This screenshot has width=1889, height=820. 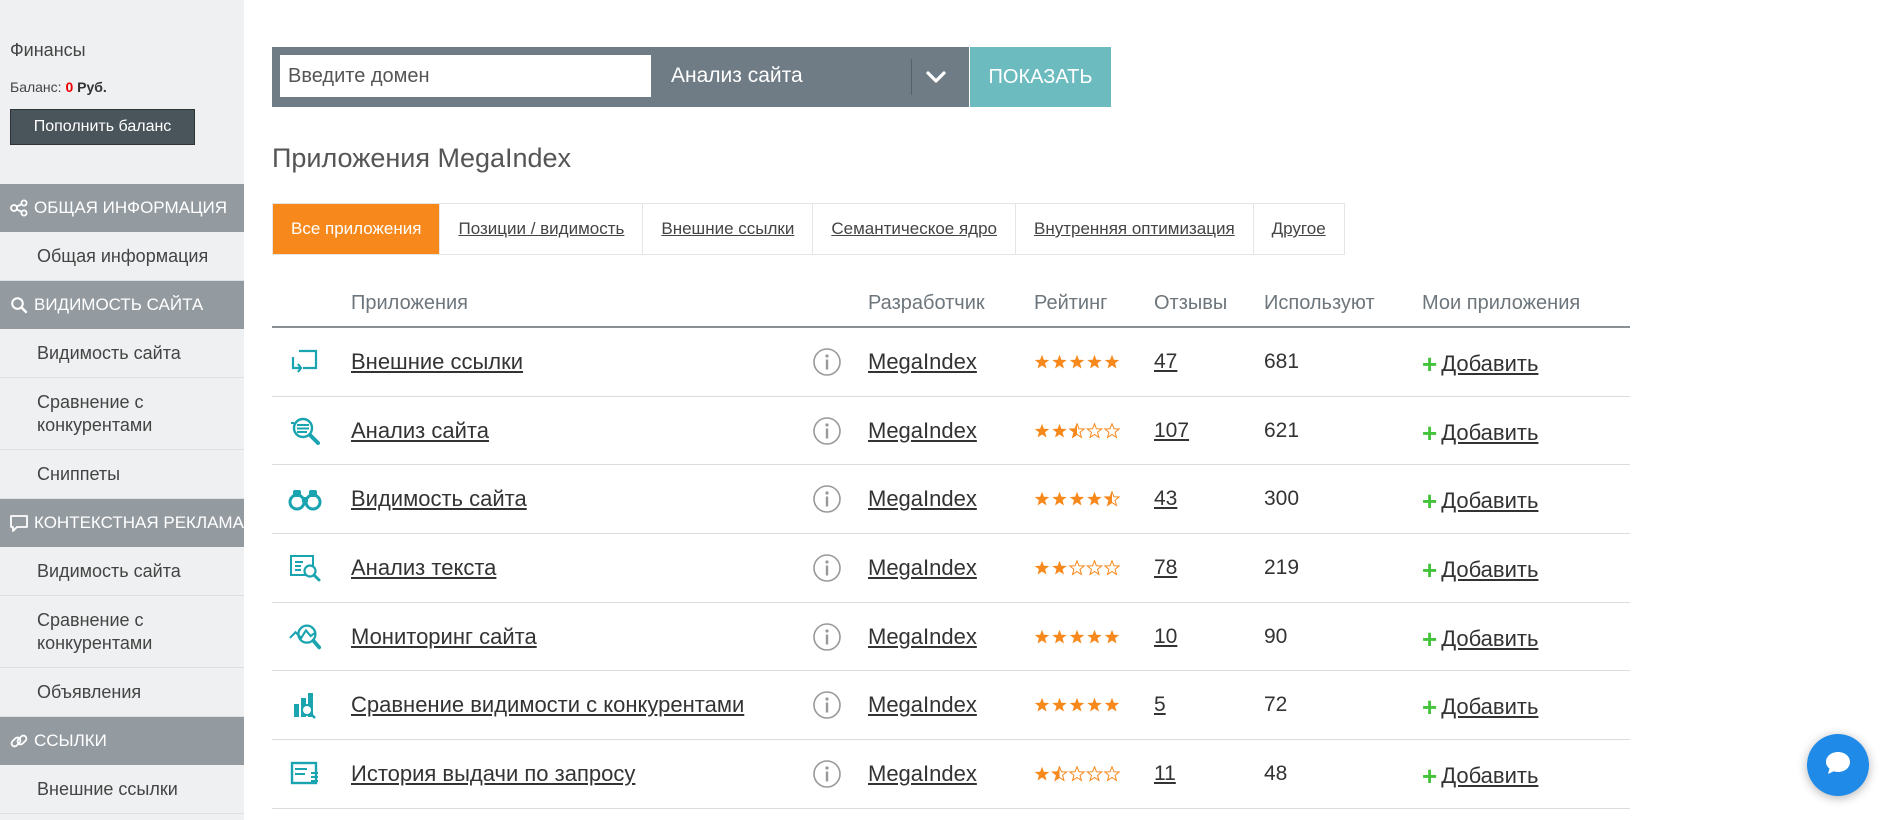 What do you see at coordinates (1165, 499) in the screenshot?
I see `reviews-link: 43` at bounding box center [1165, 499].